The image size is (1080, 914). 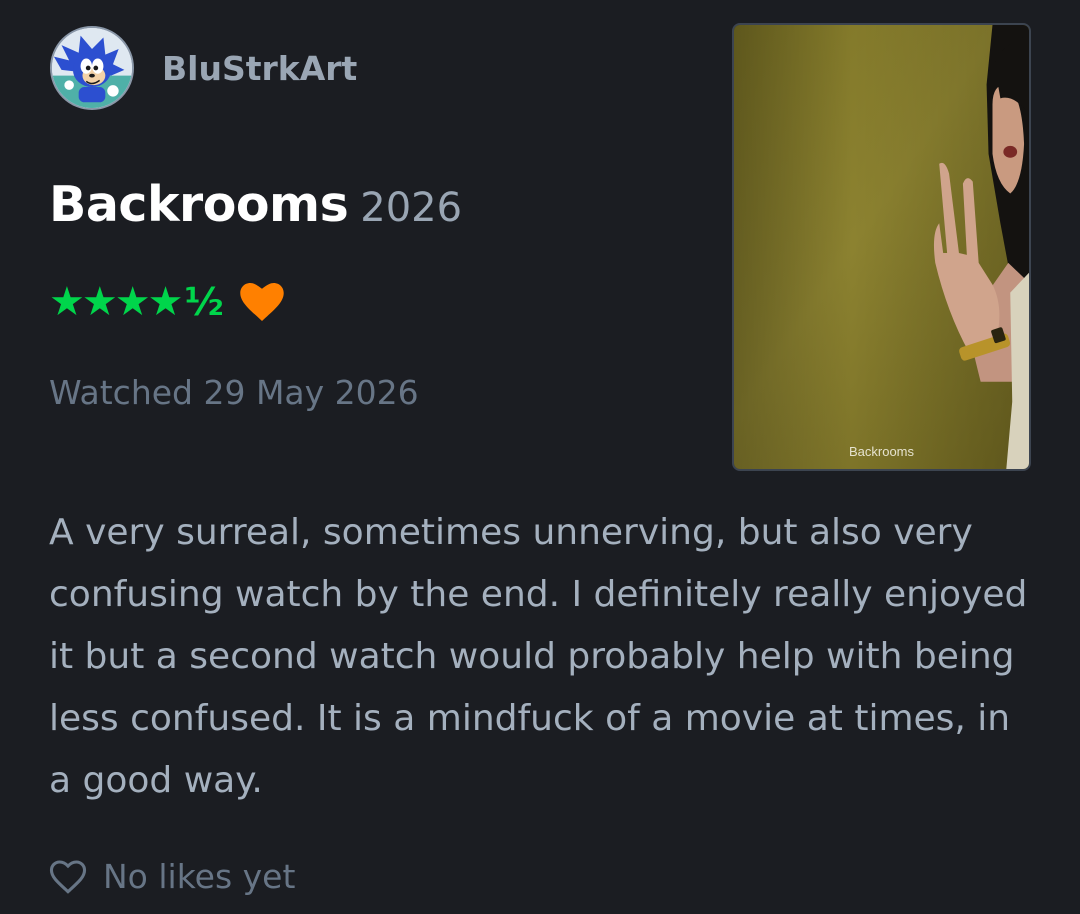 I want to click on like-button: No likes yet, so click(x=172, y=876).